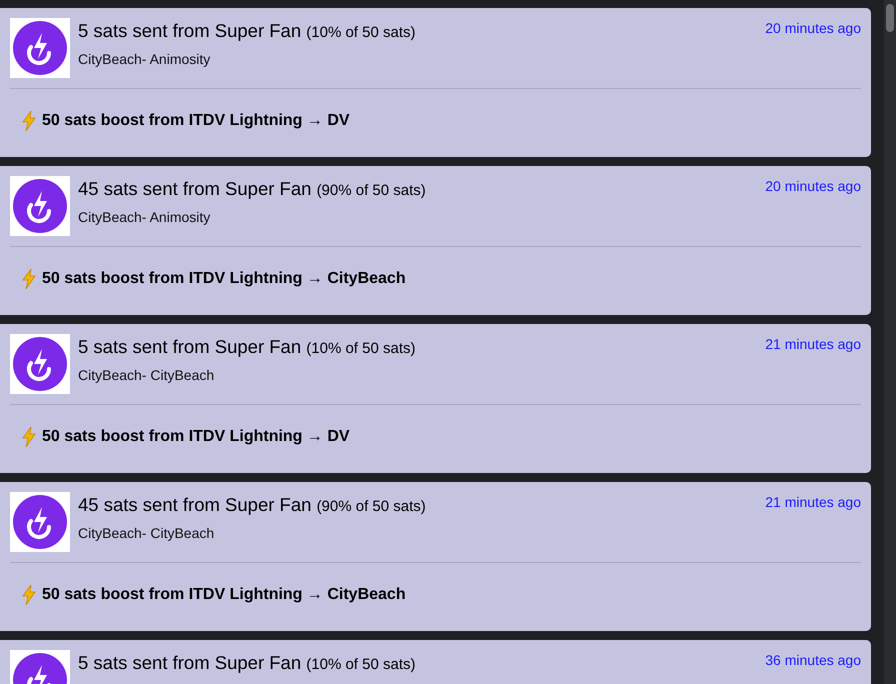  What do you see at coordinates (890, 18) in the screenshot?
I see `scrollbar-thumb` at bounding box center [890, 18].